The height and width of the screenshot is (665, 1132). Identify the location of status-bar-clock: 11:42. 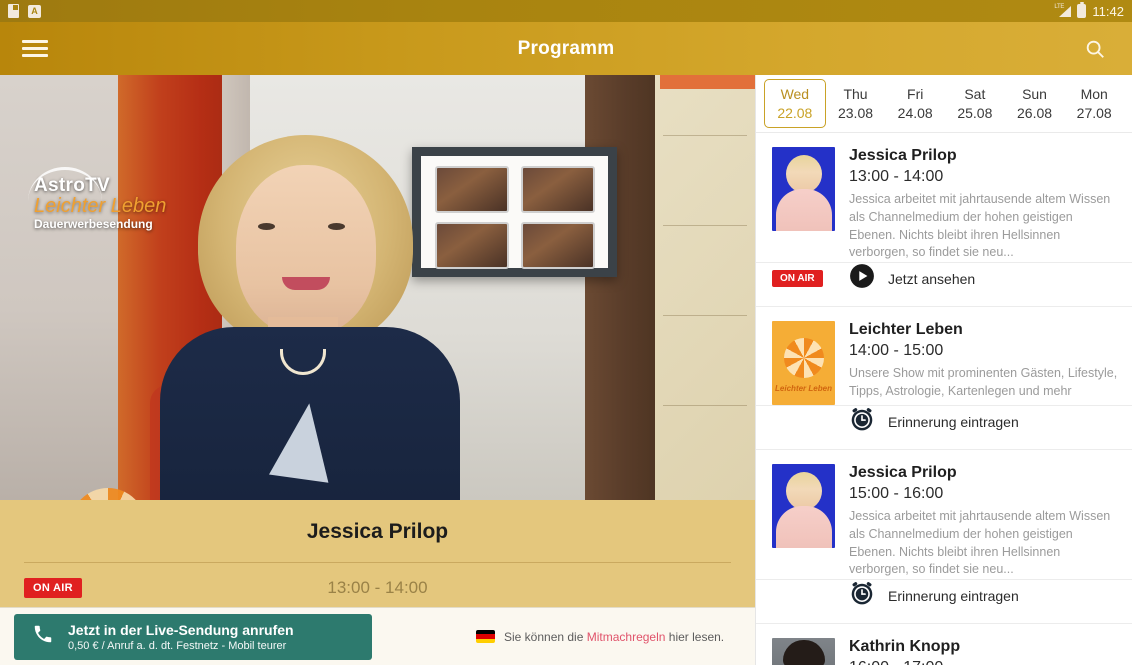
(1108, 11).